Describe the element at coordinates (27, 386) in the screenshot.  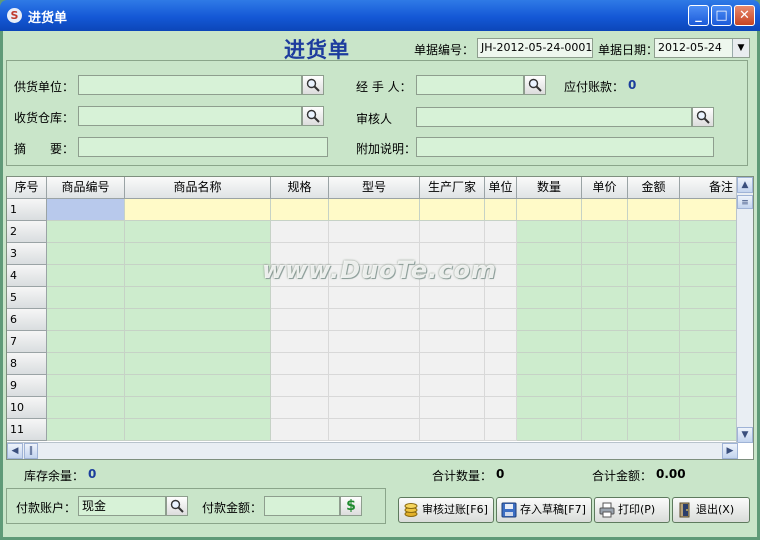
I see `row-header: 9` at that location.